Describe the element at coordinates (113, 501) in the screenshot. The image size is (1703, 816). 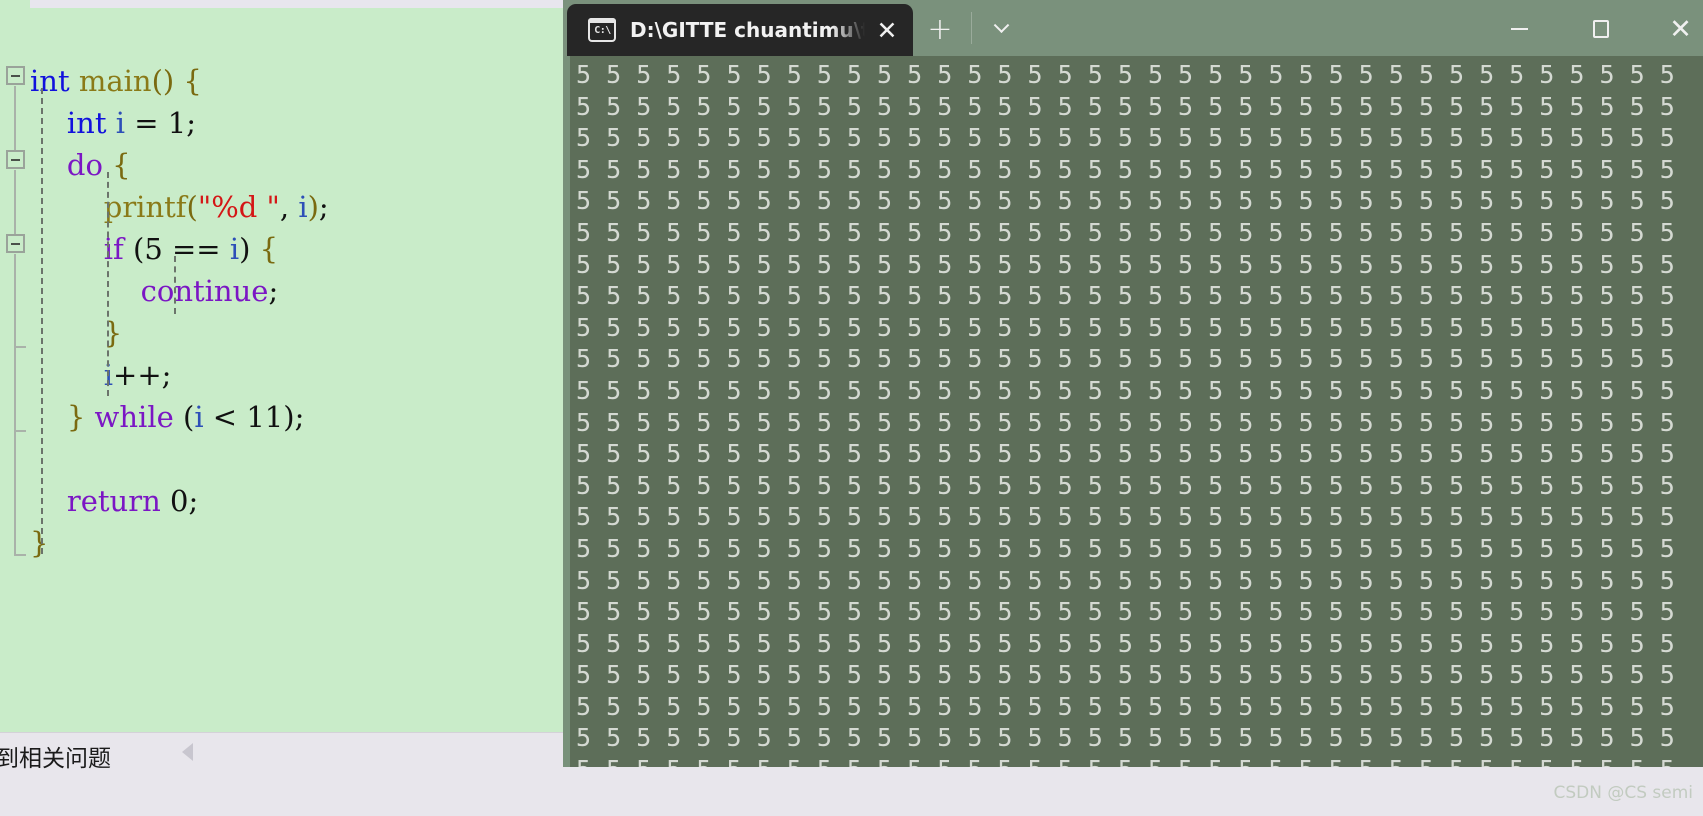
I see `code-token: return` at that location.